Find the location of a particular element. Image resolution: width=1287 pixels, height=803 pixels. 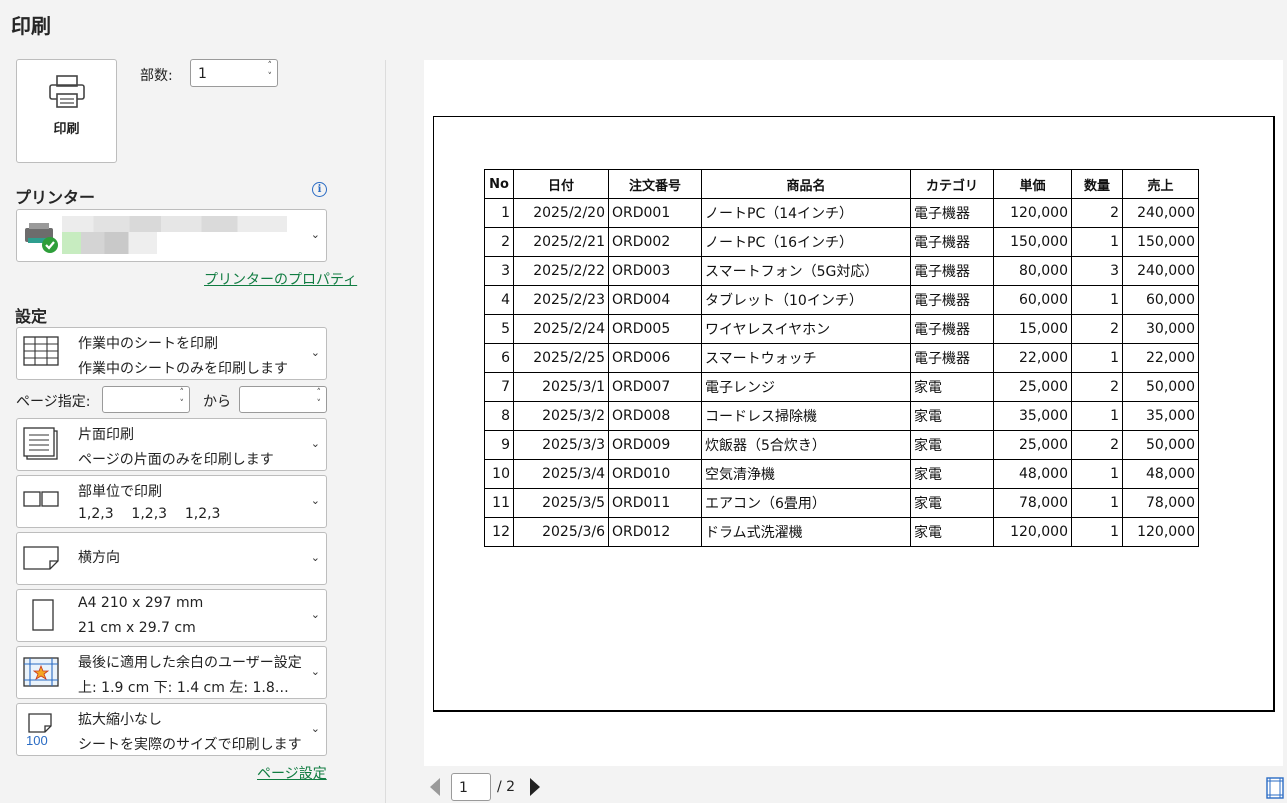

table-cell: 48,000 is located at coordinates (1032, 474).